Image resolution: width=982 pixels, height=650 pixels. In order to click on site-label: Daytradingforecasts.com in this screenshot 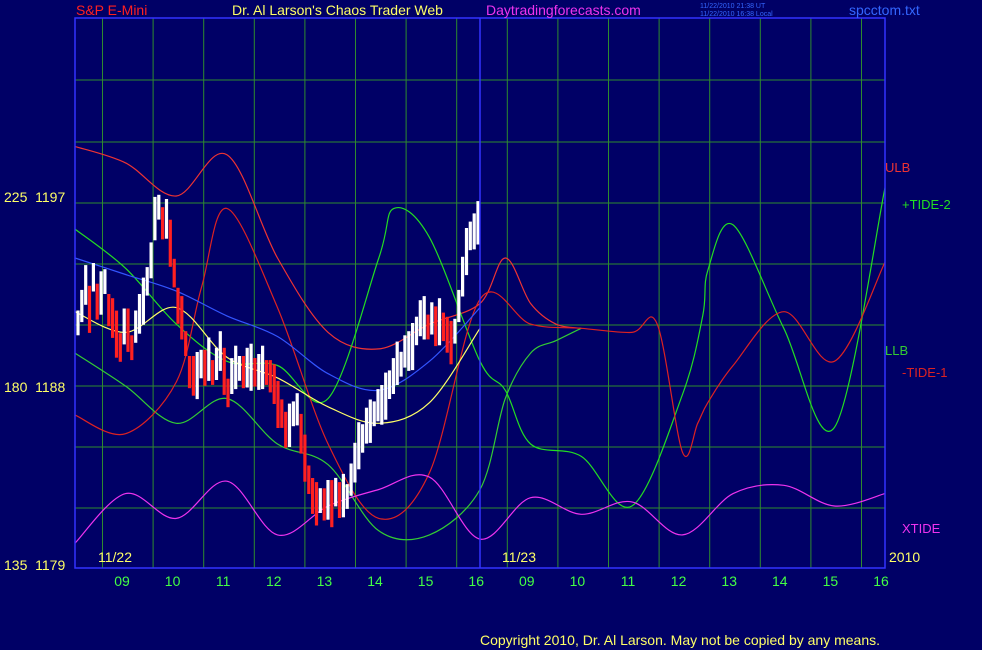, I will do `click(563, 10)`.